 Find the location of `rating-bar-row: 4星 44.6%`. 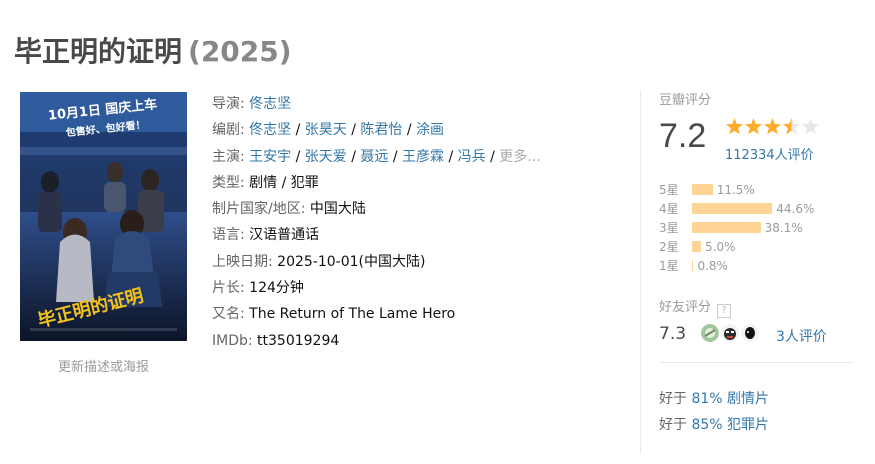

rating-bar-row: 4星 44.6% is located at coordinates (736, 208).